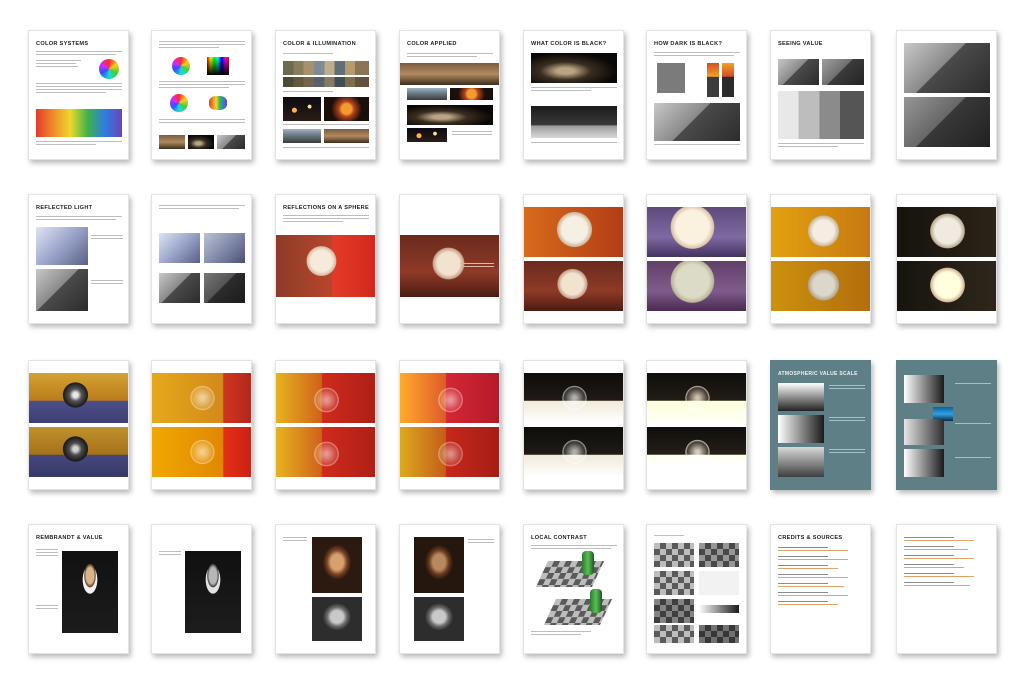 This screenshot has height=683, width=1024. Describe the element at coordinates (69, 538) in the screenshot. I see `page-title: REMBRANDT & VALUE` at that location.